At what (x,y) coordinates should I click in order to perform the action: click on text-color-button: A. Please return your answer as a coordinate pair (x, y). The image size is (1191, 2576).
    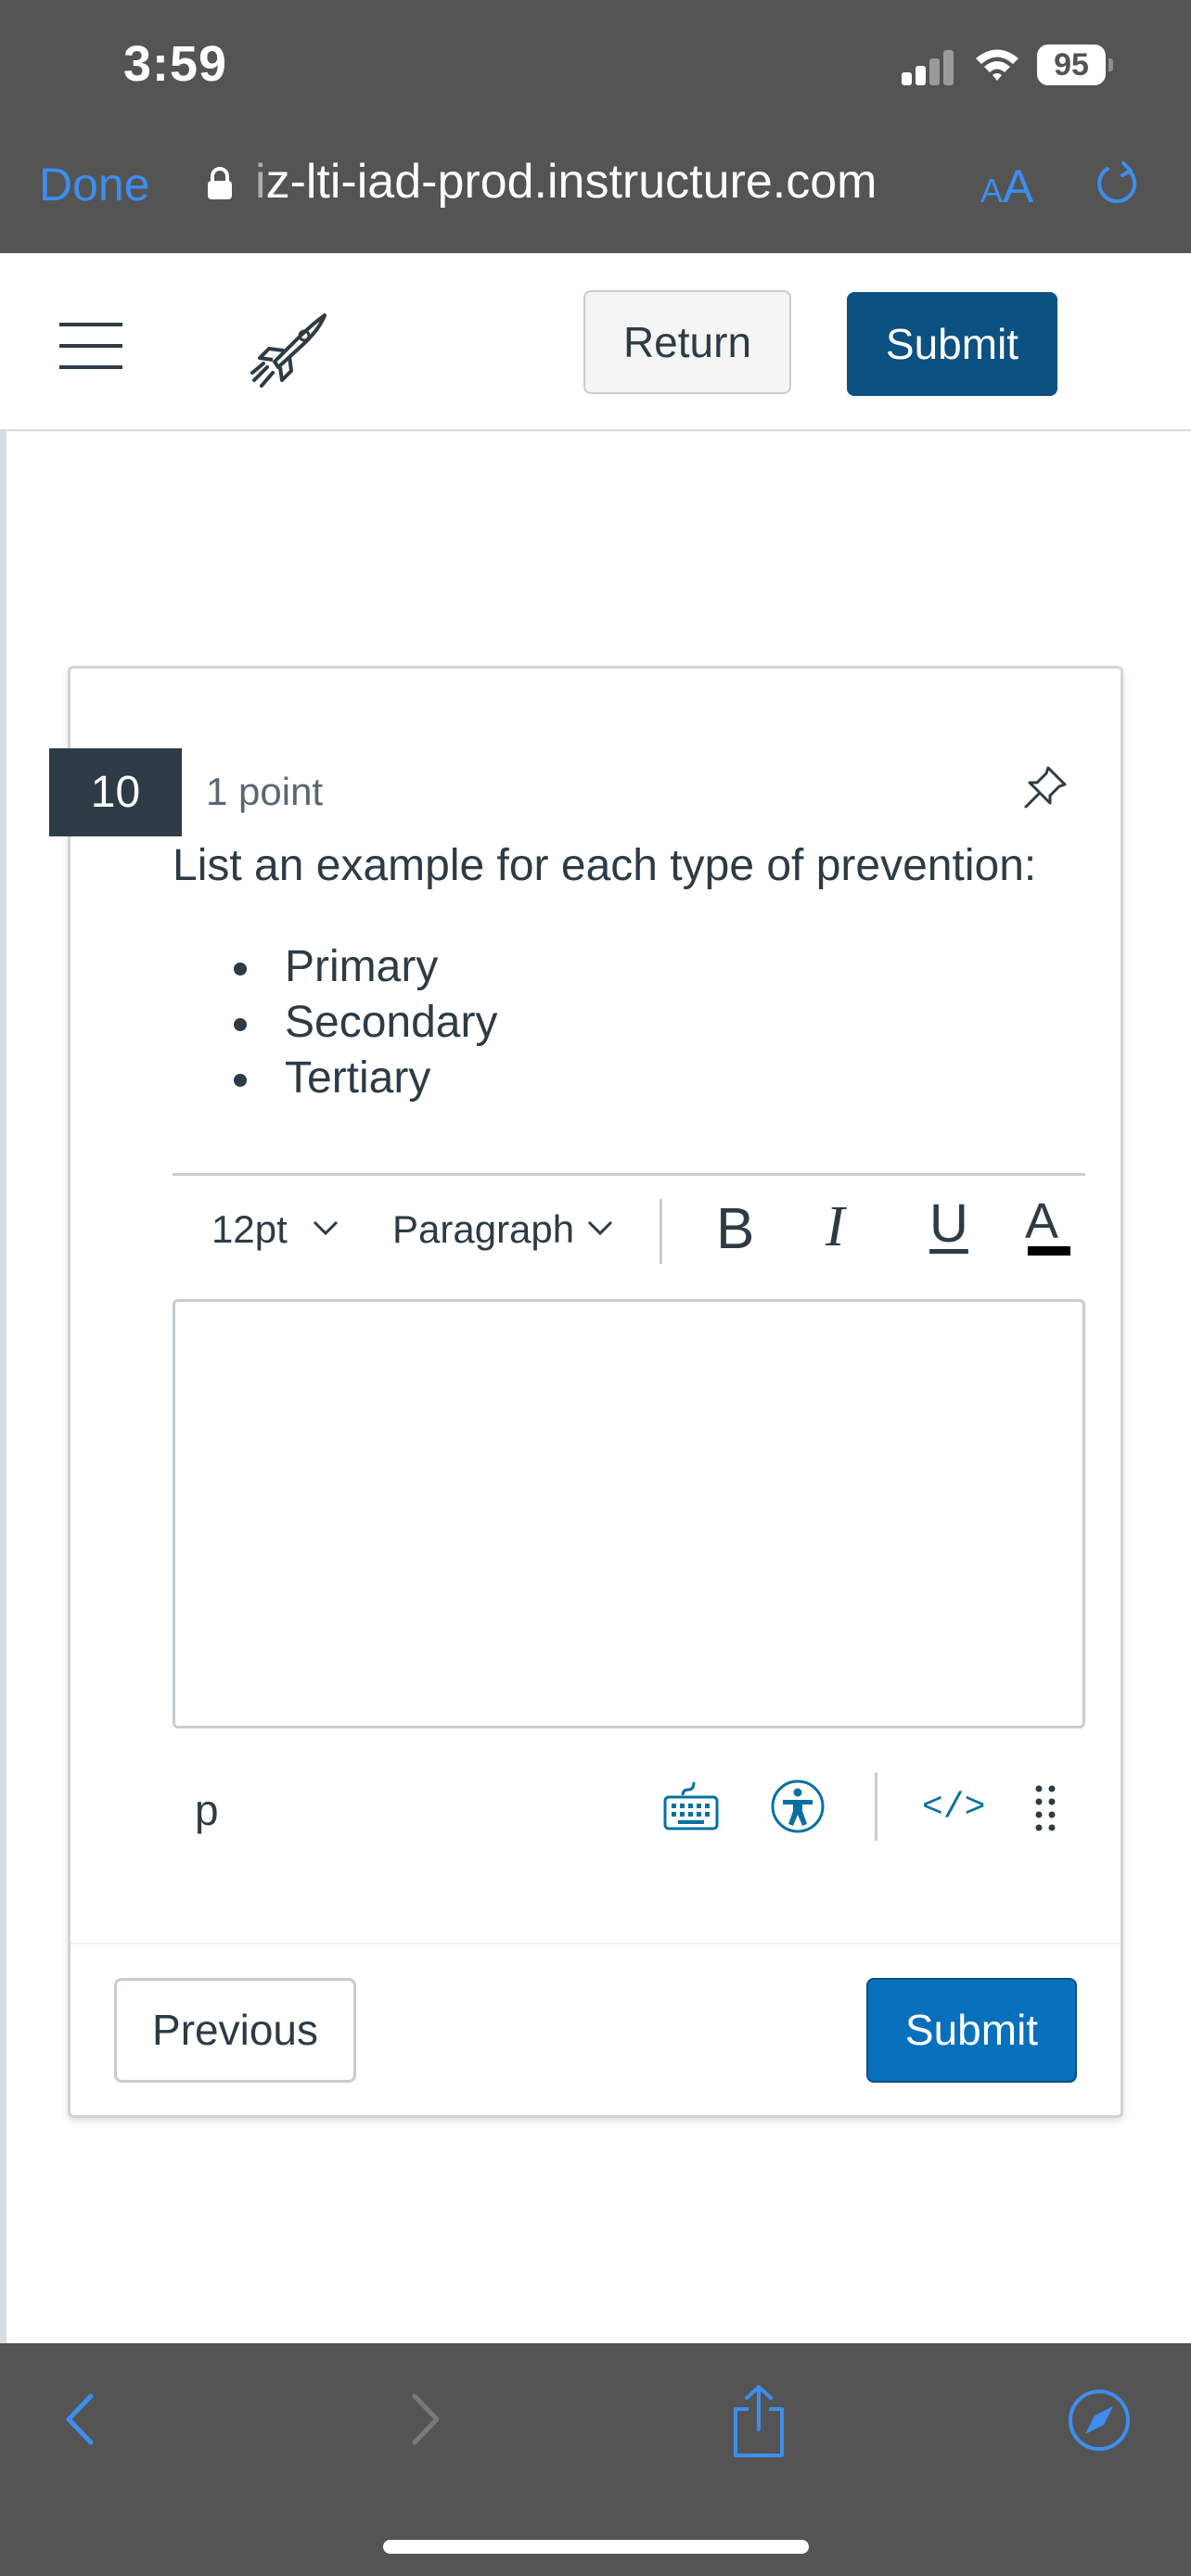
    Looking at the image, I should click on (1041, 1221).